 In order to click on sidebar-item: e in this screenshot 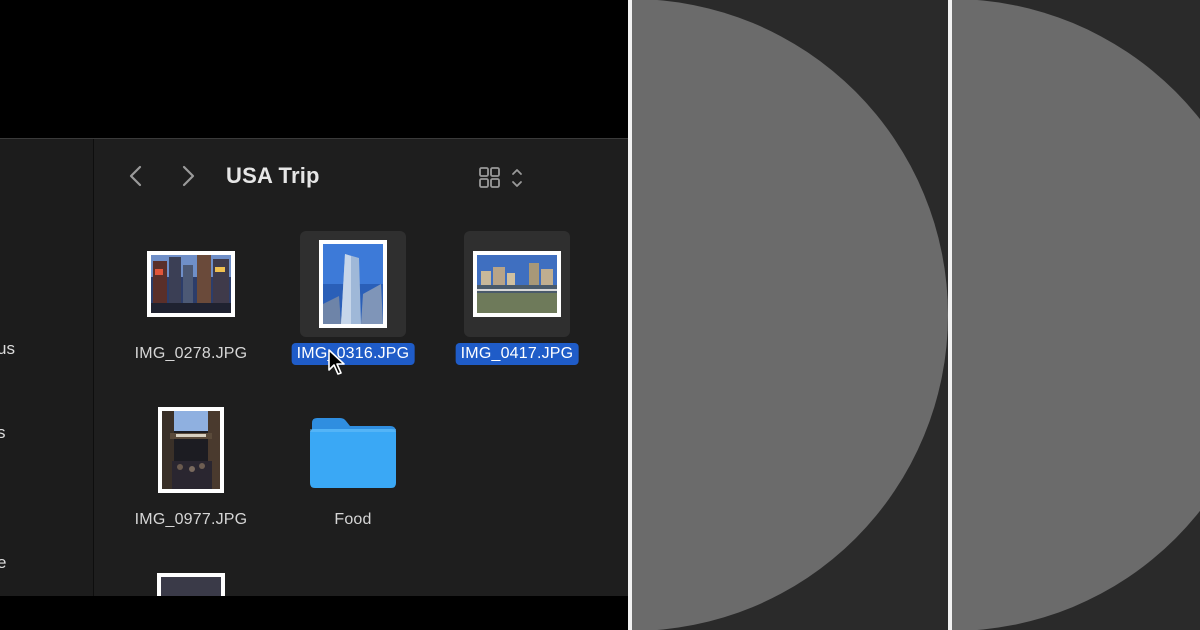, I will do `click(3, 563)`.